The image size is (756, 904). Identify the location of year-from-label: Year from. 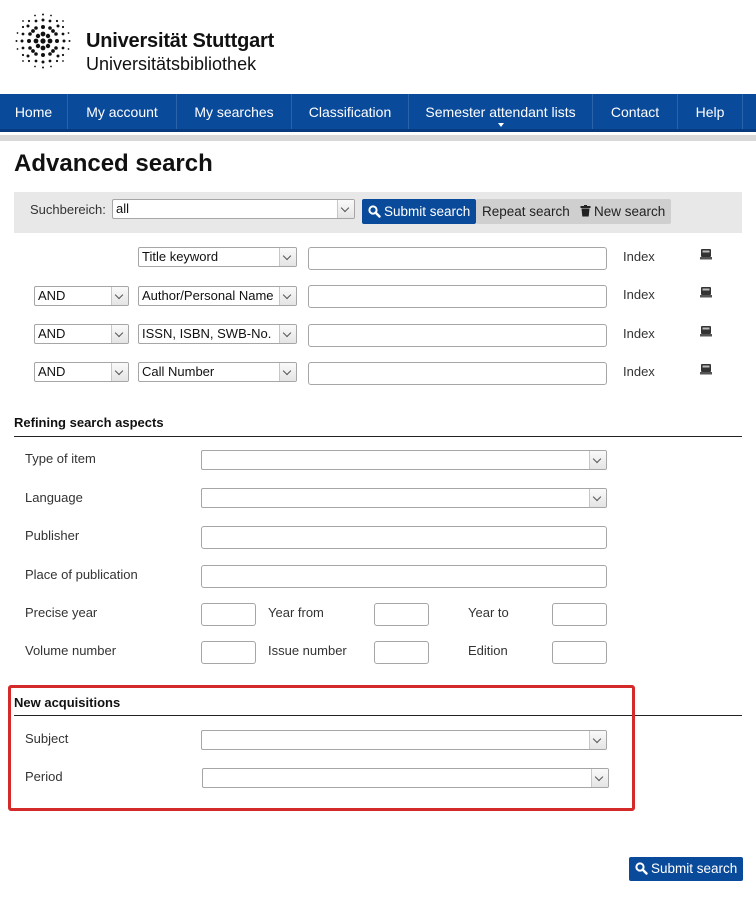
(296, 612).